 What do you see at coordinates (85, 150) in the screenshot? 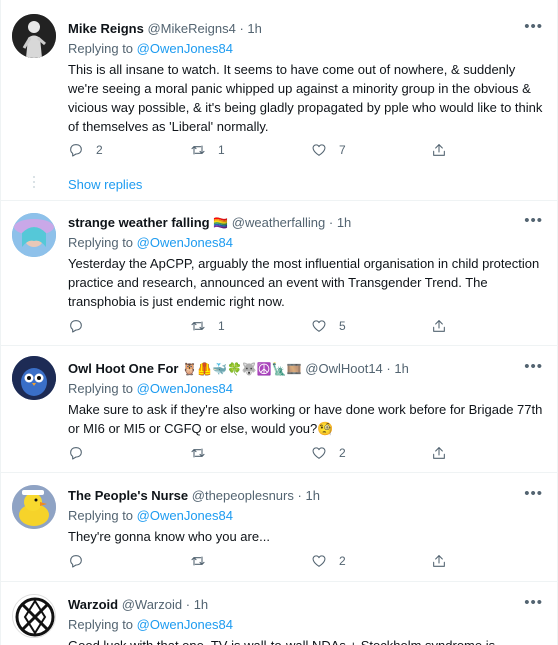
I see `reply-button: 2` at bounding box center [85, 150].